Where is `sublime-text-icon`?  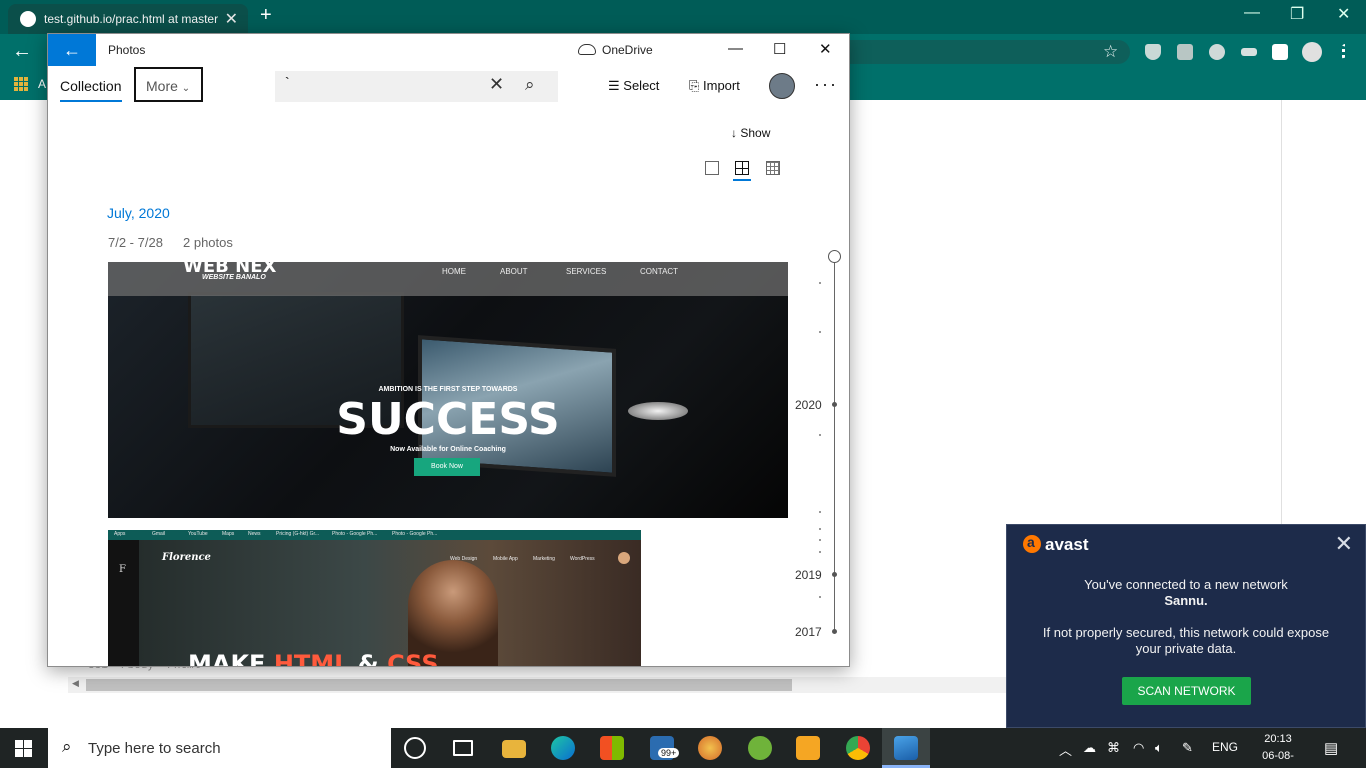
sublime-text-icon is located at coordinates (808, 748).